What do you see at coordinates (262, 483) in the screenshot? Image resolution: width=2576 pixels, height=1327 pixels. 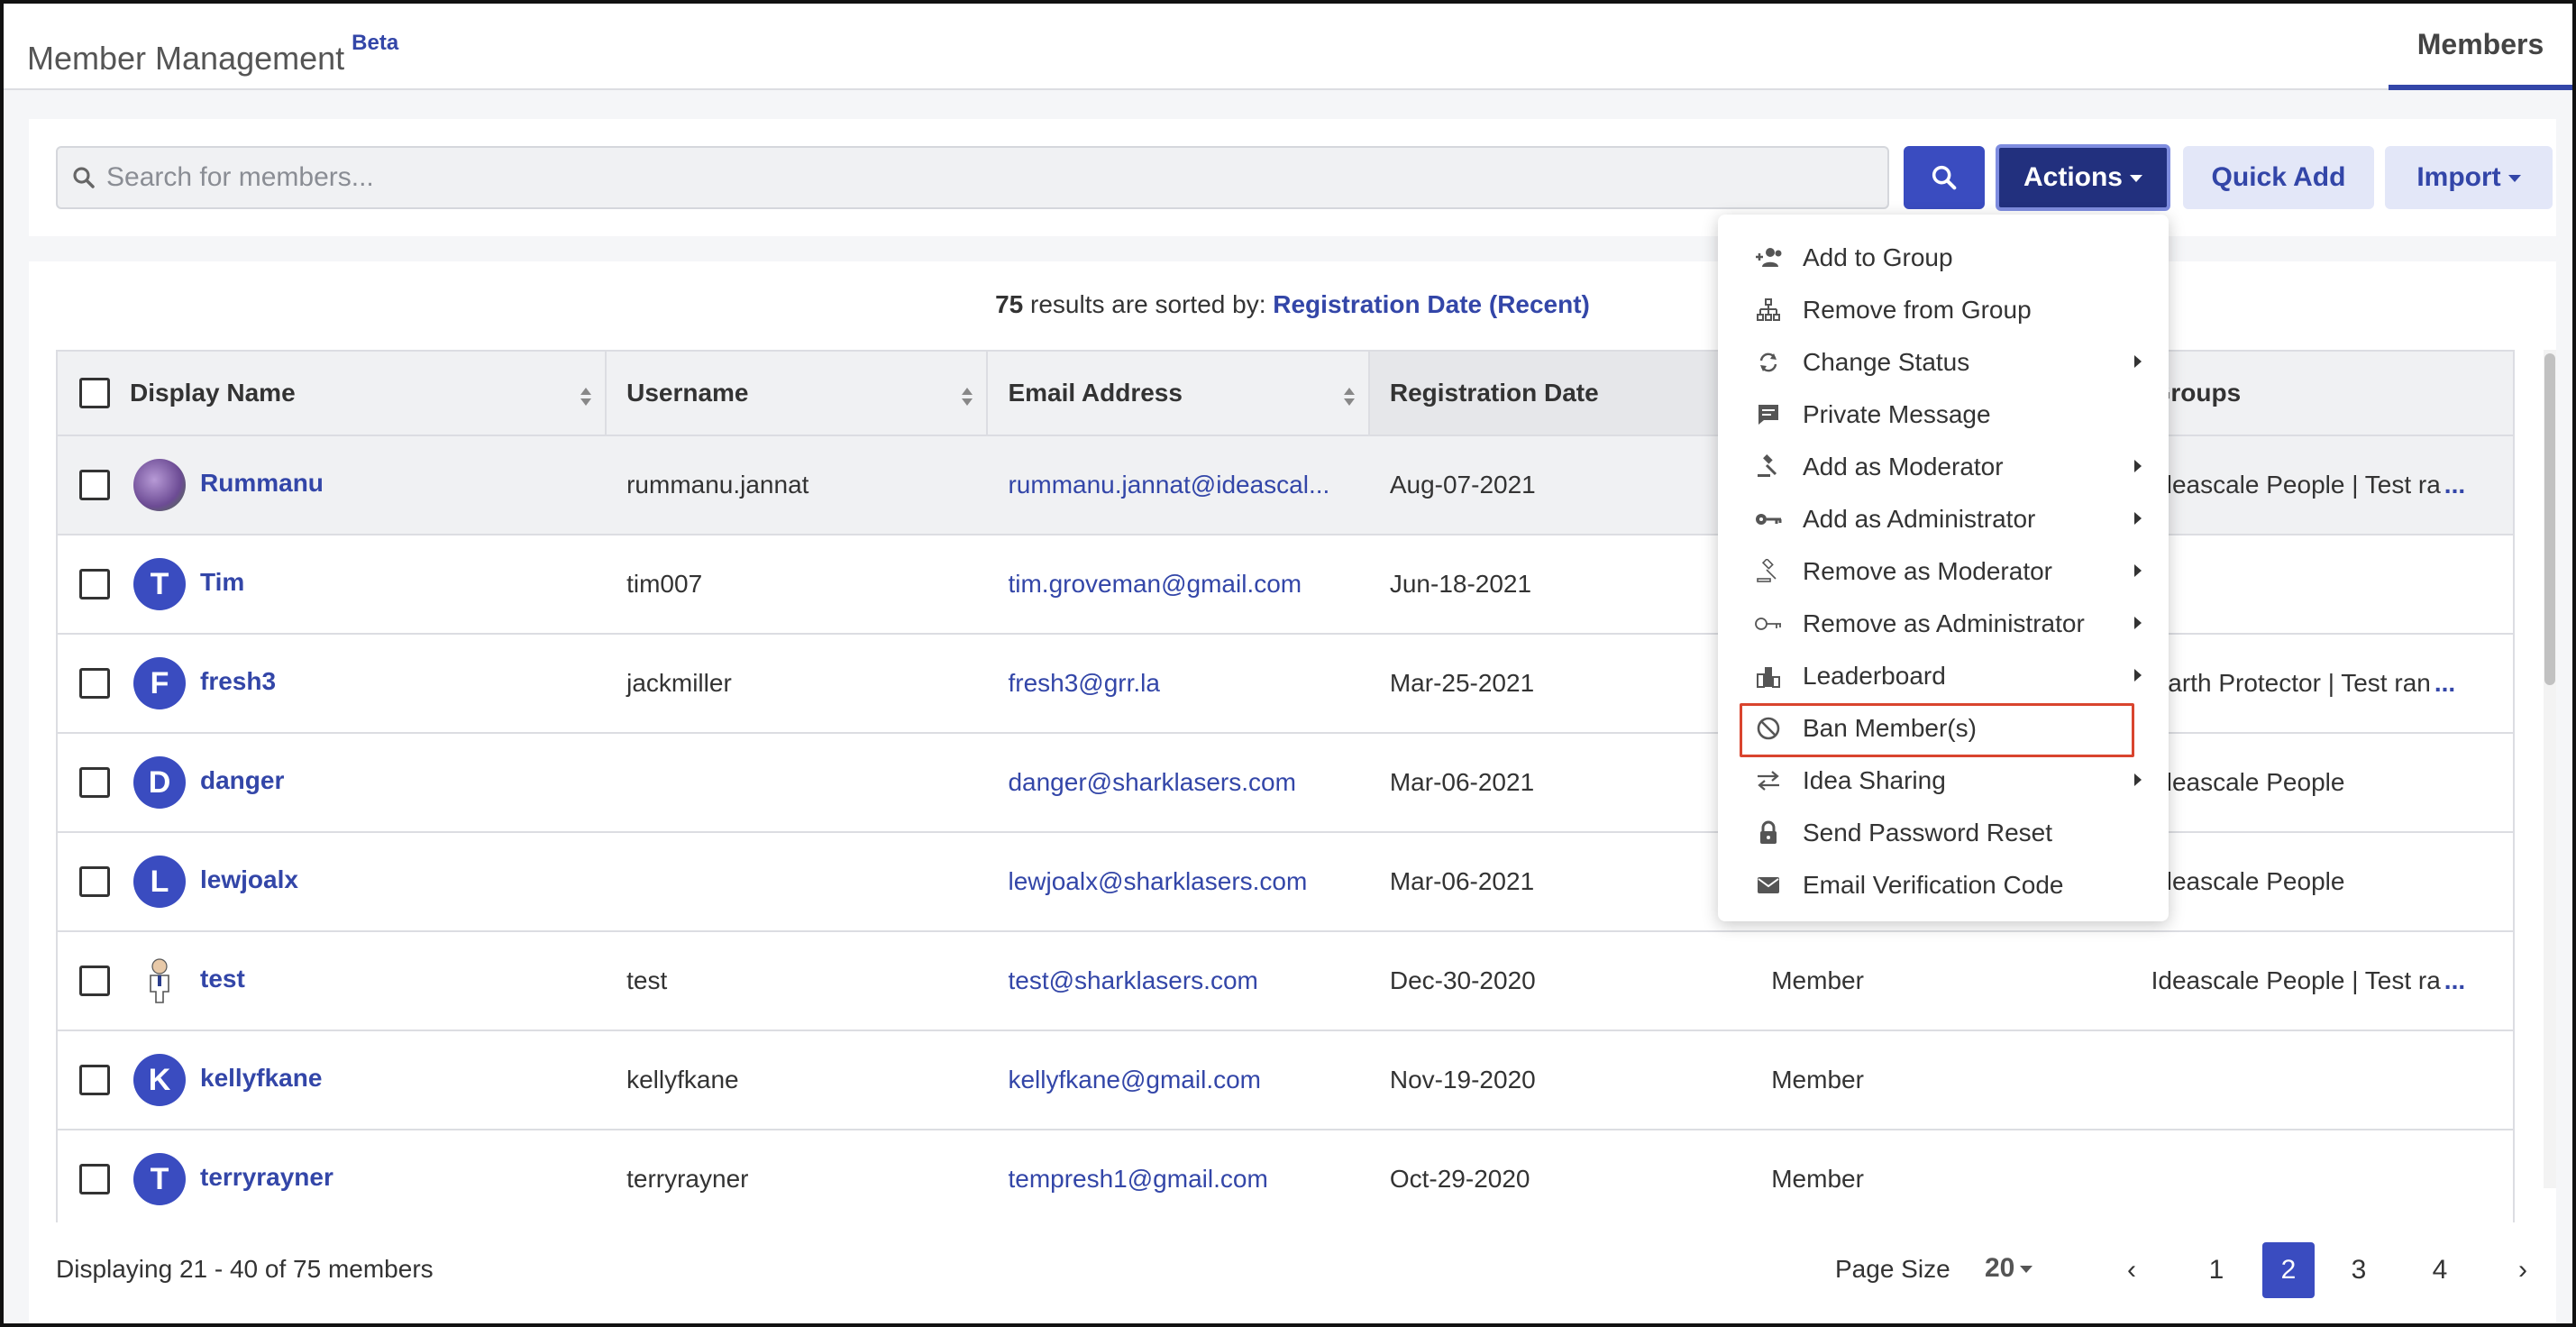 I see `member-name-link: Rummanu` at bounding box center [262, 483].